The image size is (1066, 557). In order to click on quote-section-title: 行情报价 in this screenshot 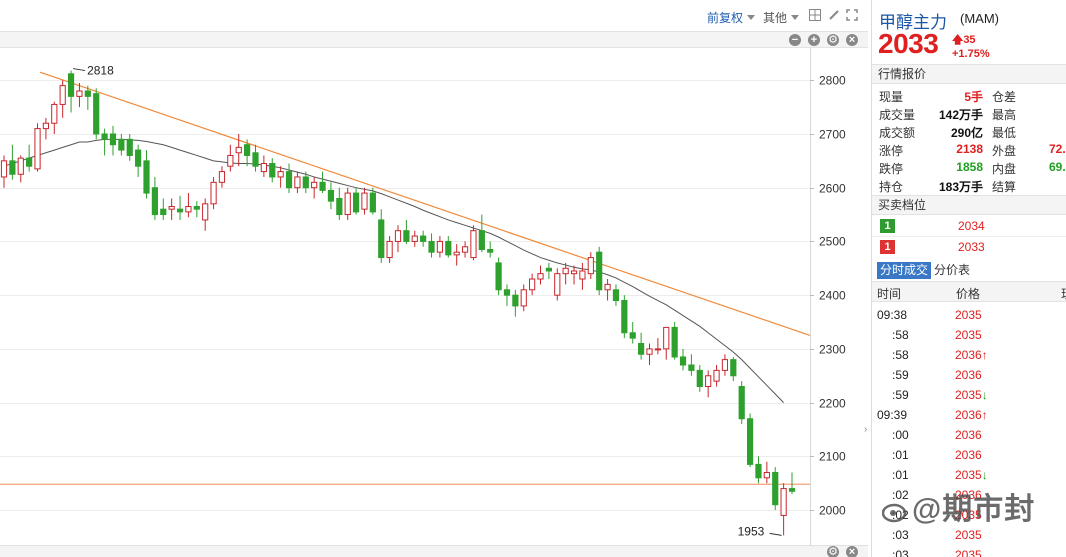, I will do `click(969, 74)`.